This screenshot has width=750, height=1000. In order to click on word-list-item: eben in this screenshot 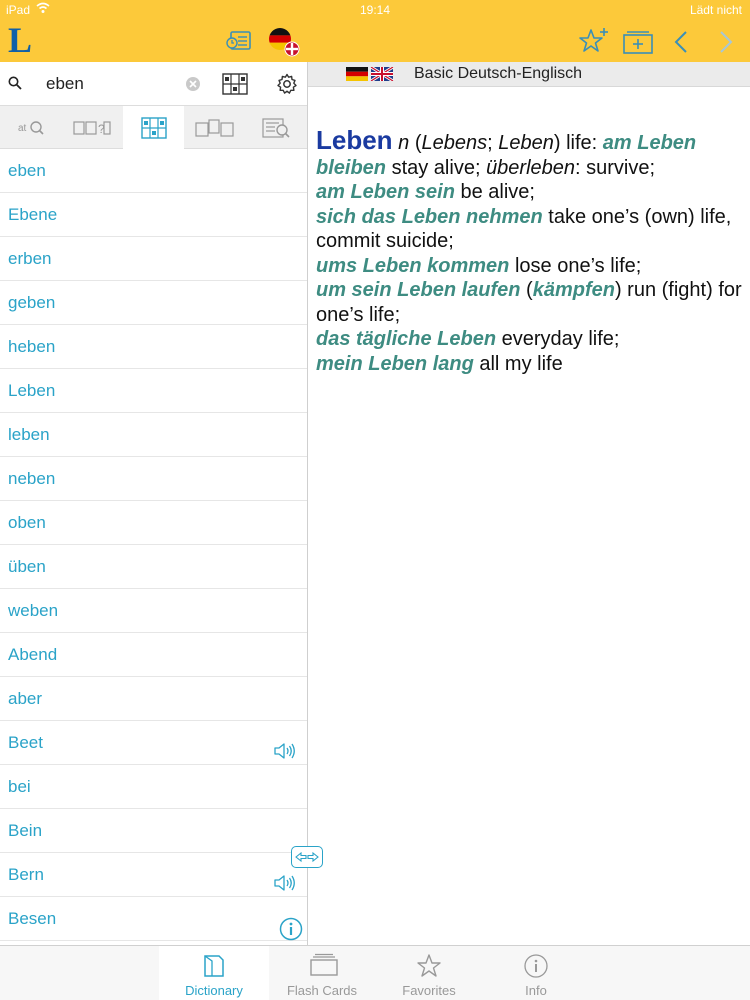, I will do `click(153, 171)`.